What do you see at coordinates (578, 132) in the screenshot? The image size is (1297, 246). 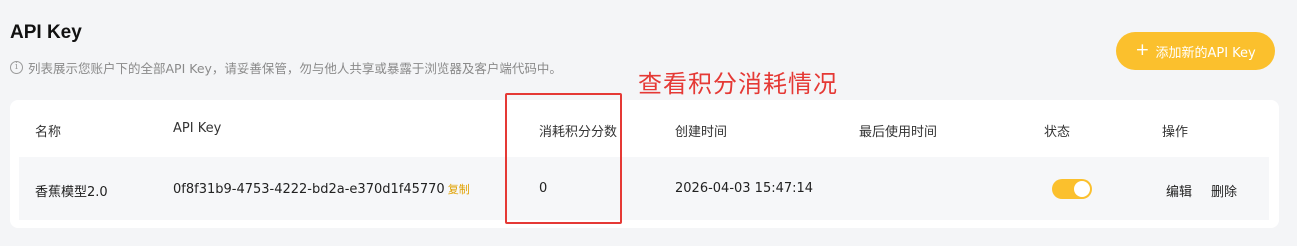 I see `column-header-credits-used: 消耗积分分数` at bounding box center [578, 132].